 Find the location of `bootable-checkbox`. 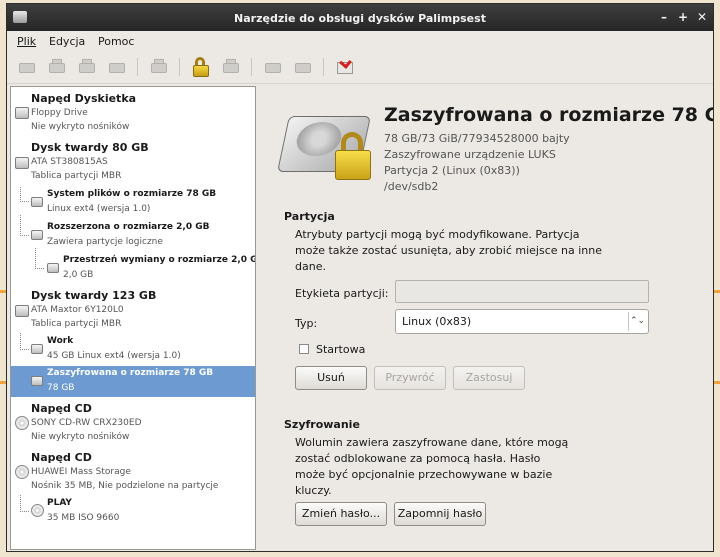

bootable-checkbox is located at coordinates (304, 349).